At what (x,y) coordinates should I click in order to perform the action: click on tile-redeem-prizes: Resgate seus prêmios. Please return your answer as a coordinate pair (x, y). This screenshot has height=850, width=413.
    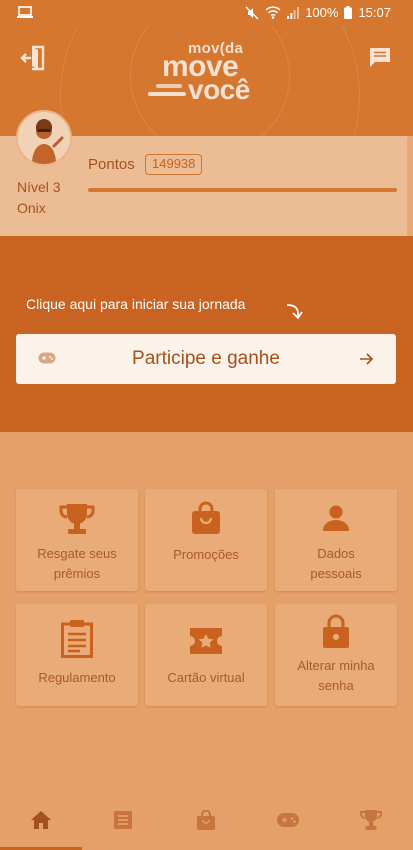
    Looking at the image, I should click on (77, 540).